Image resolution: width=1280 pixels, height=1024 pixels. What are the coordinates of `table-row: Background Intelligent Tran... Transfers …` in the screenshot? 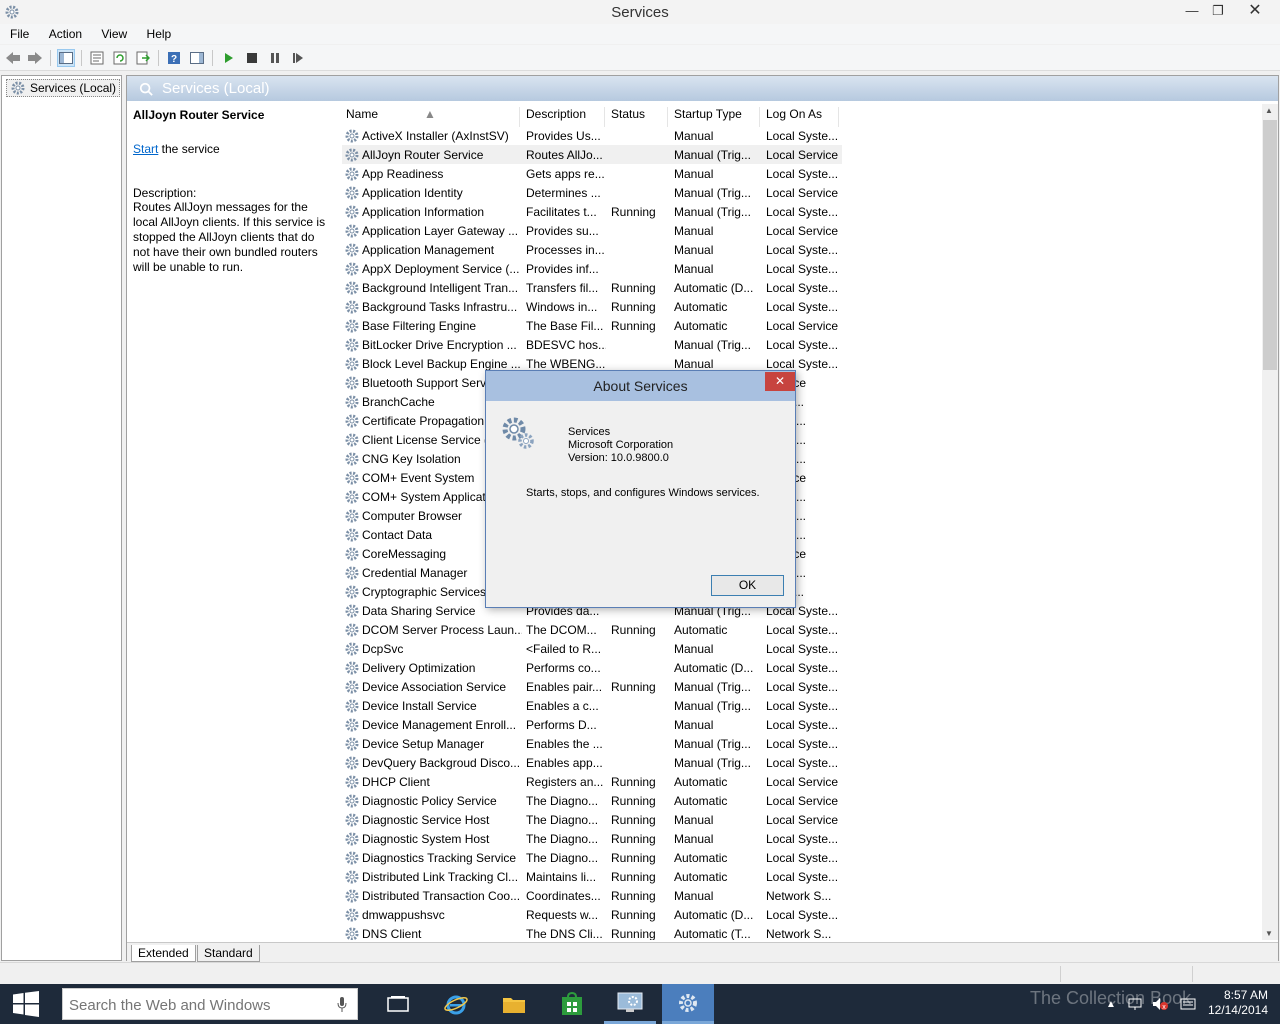 It's located at (592, 287).